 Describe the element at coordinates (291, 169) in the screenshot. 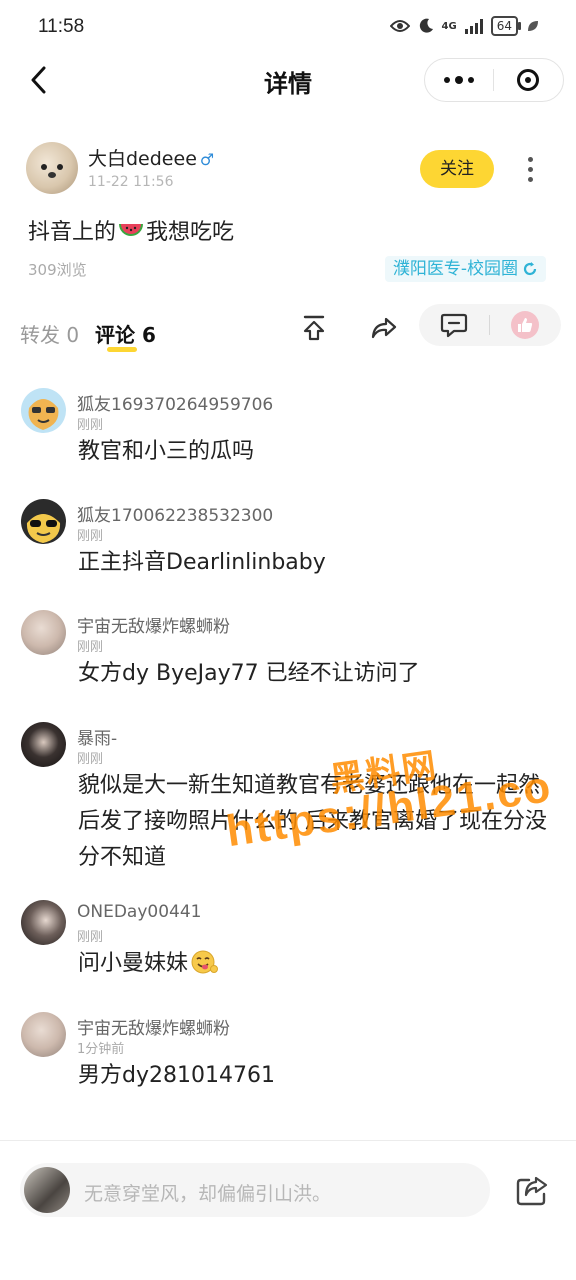

I see `post-author-row: 大白dedeee ♂ 11-22 11:56 关注` at that location.